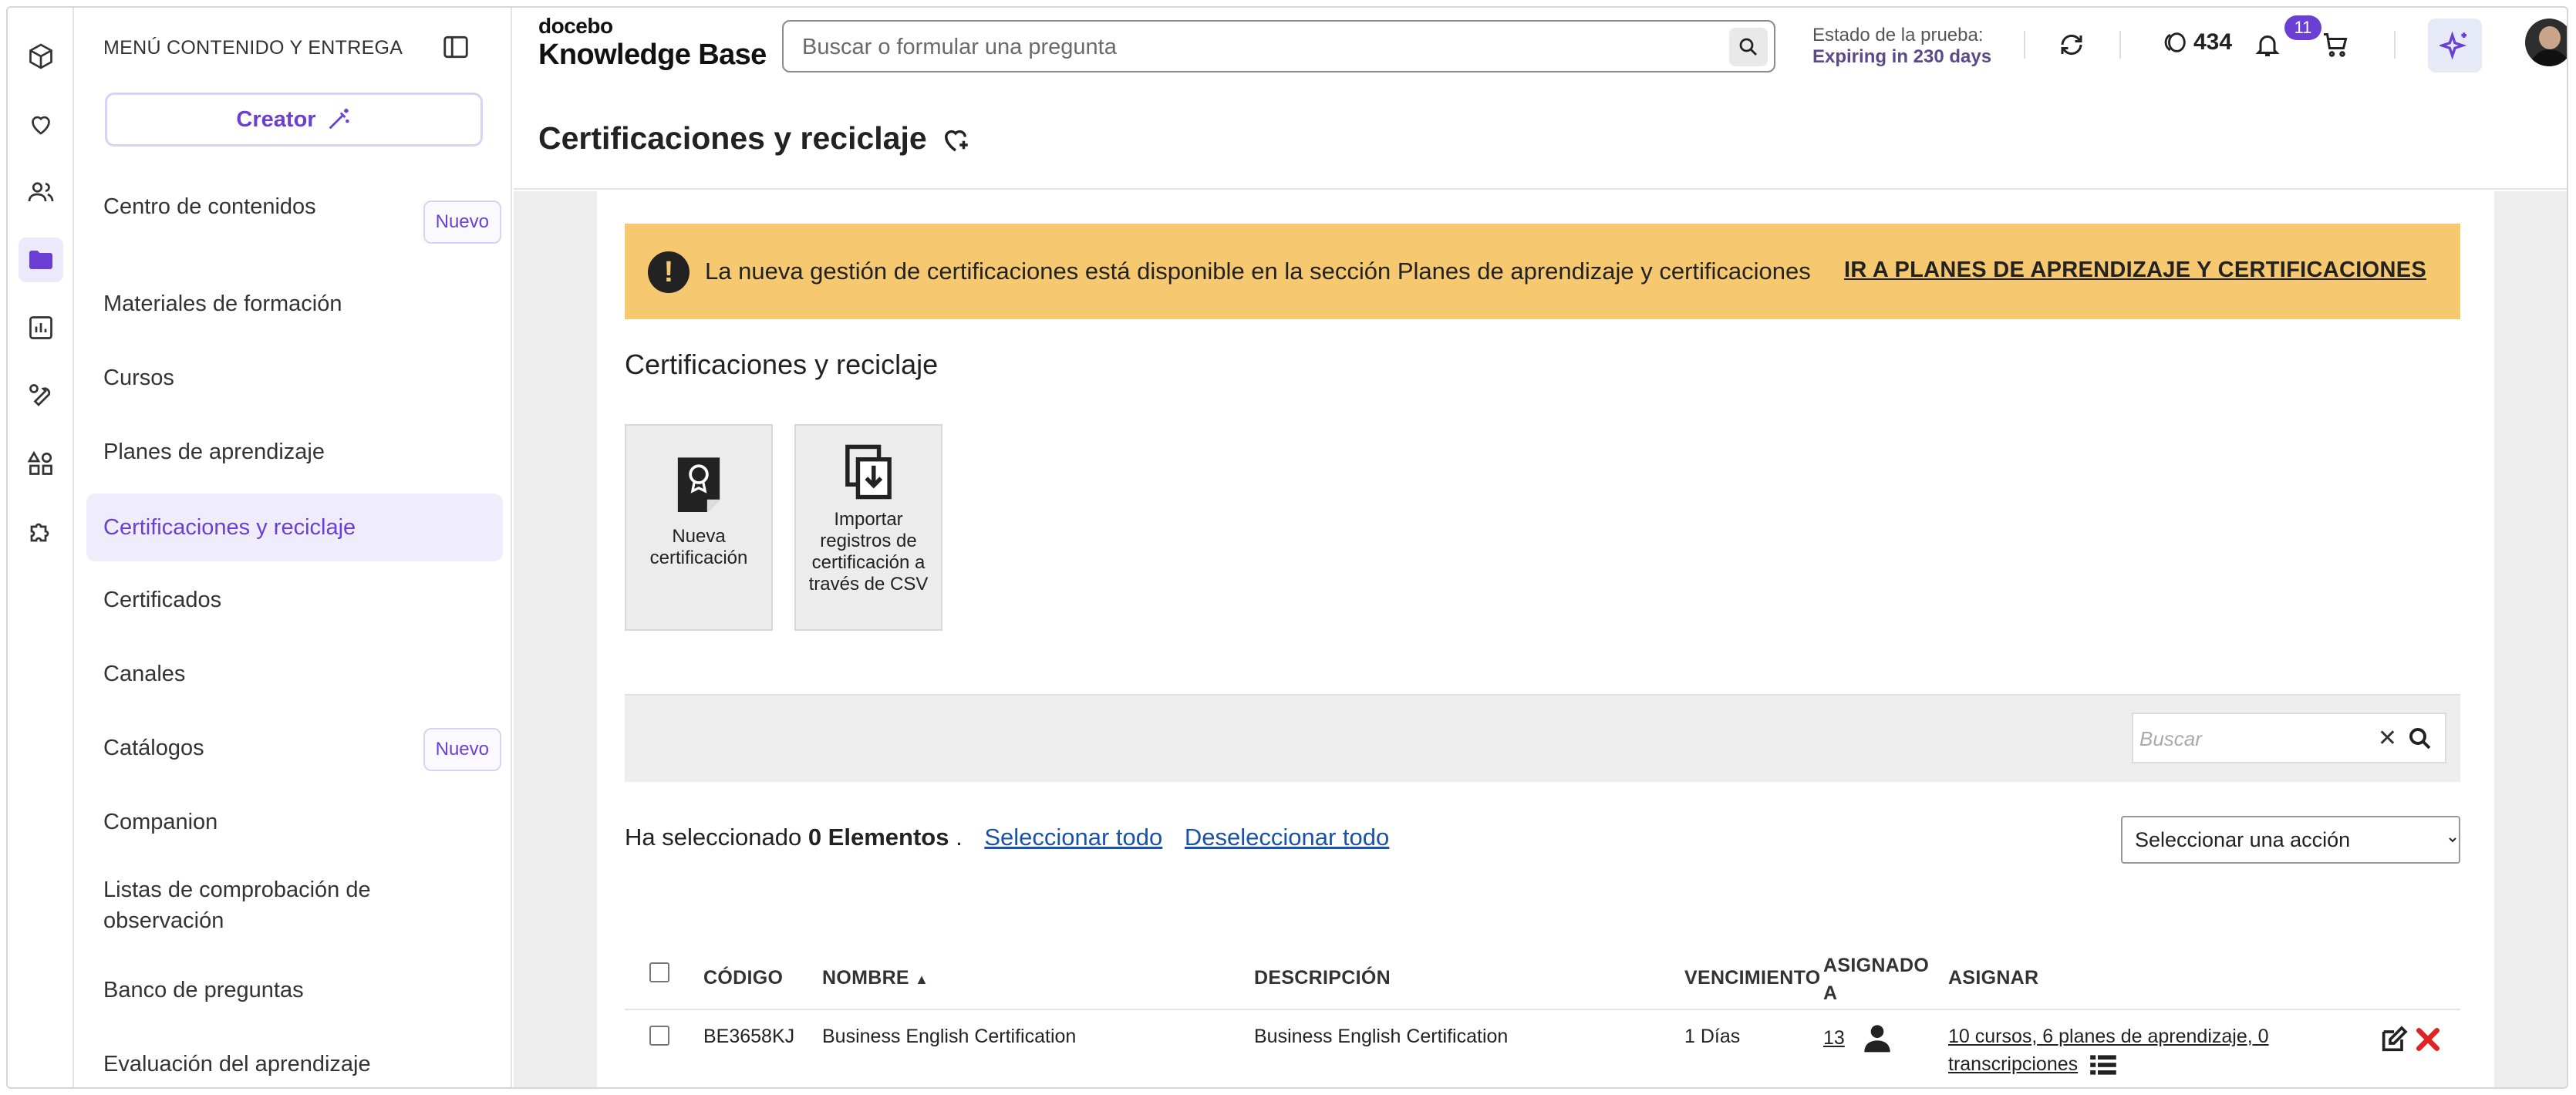  I want to click on new-certification-tile: Nueva certificación, so click(699, 527).